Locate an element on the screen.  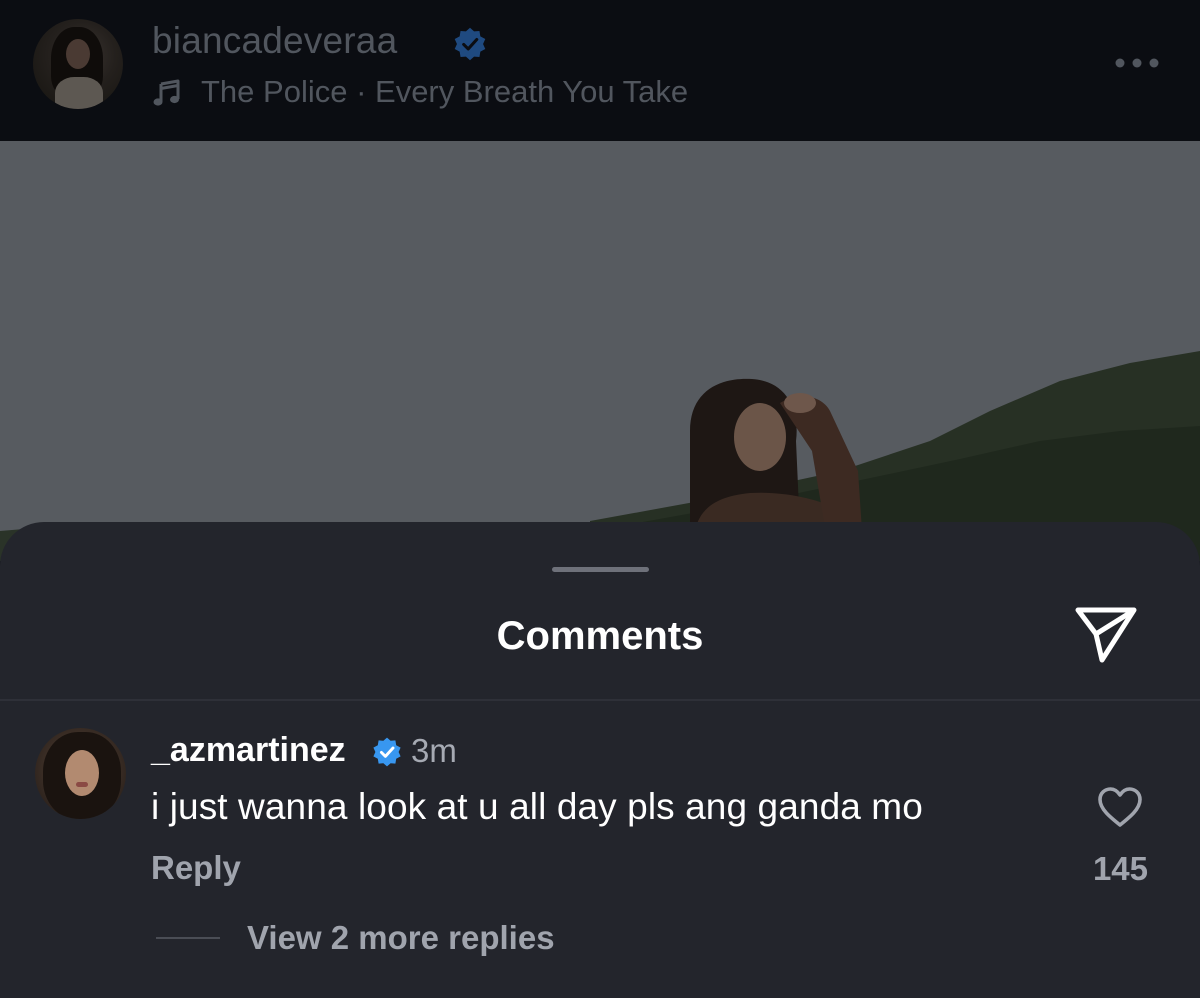
comment-timestamp: 3m is located at coordinates (434, 750).